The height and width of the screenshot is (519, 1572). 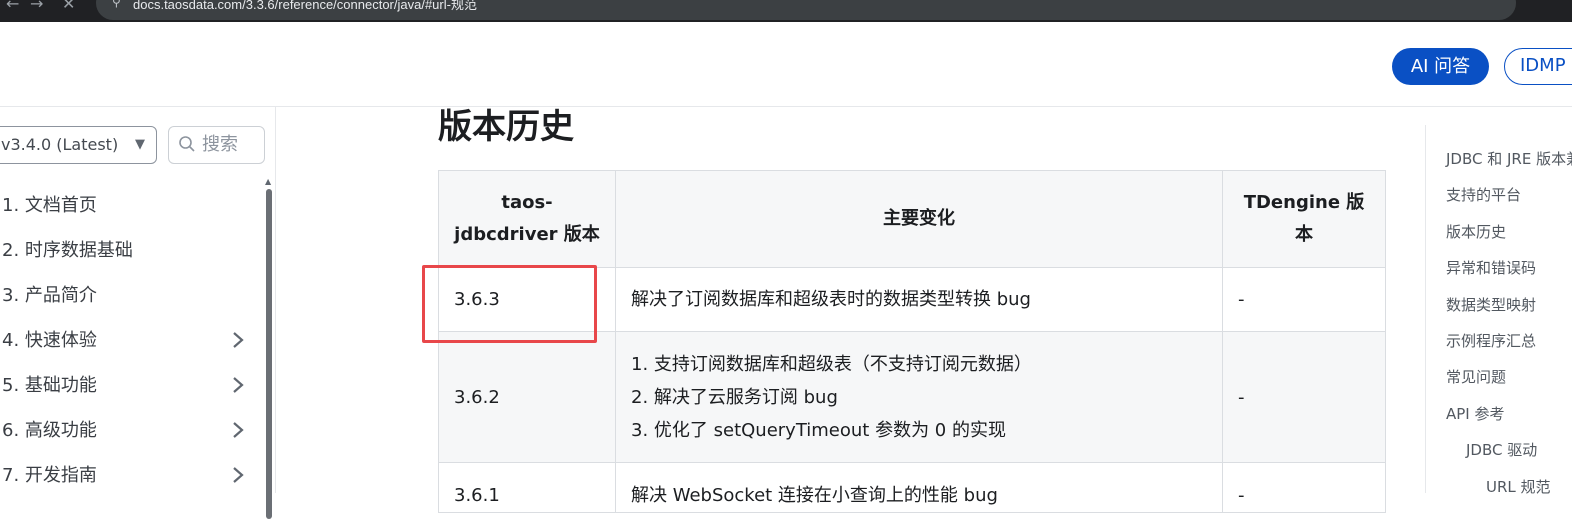 What do you see at coordinates (1509, 202) in the screenshot?
I see `toc-link: 支持的平台` at bounding box center [1509, 202].